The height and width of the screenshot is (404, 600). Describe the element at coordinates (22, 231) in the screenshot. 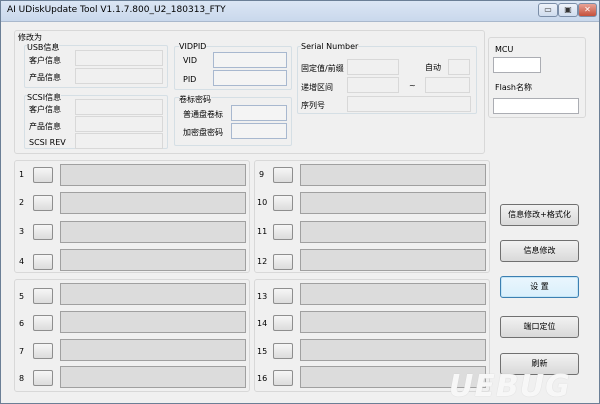

I see `slot-number: 3` at that location.